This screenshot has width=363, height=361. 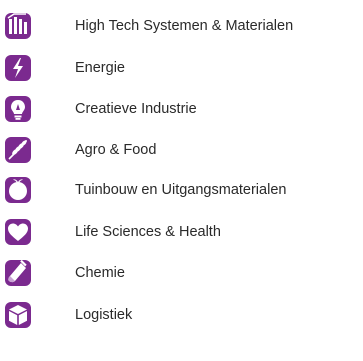 What do you see at coordinates (18, 273) in the screenshot?
I see `flask-icon` at bounding box center [18, 273].